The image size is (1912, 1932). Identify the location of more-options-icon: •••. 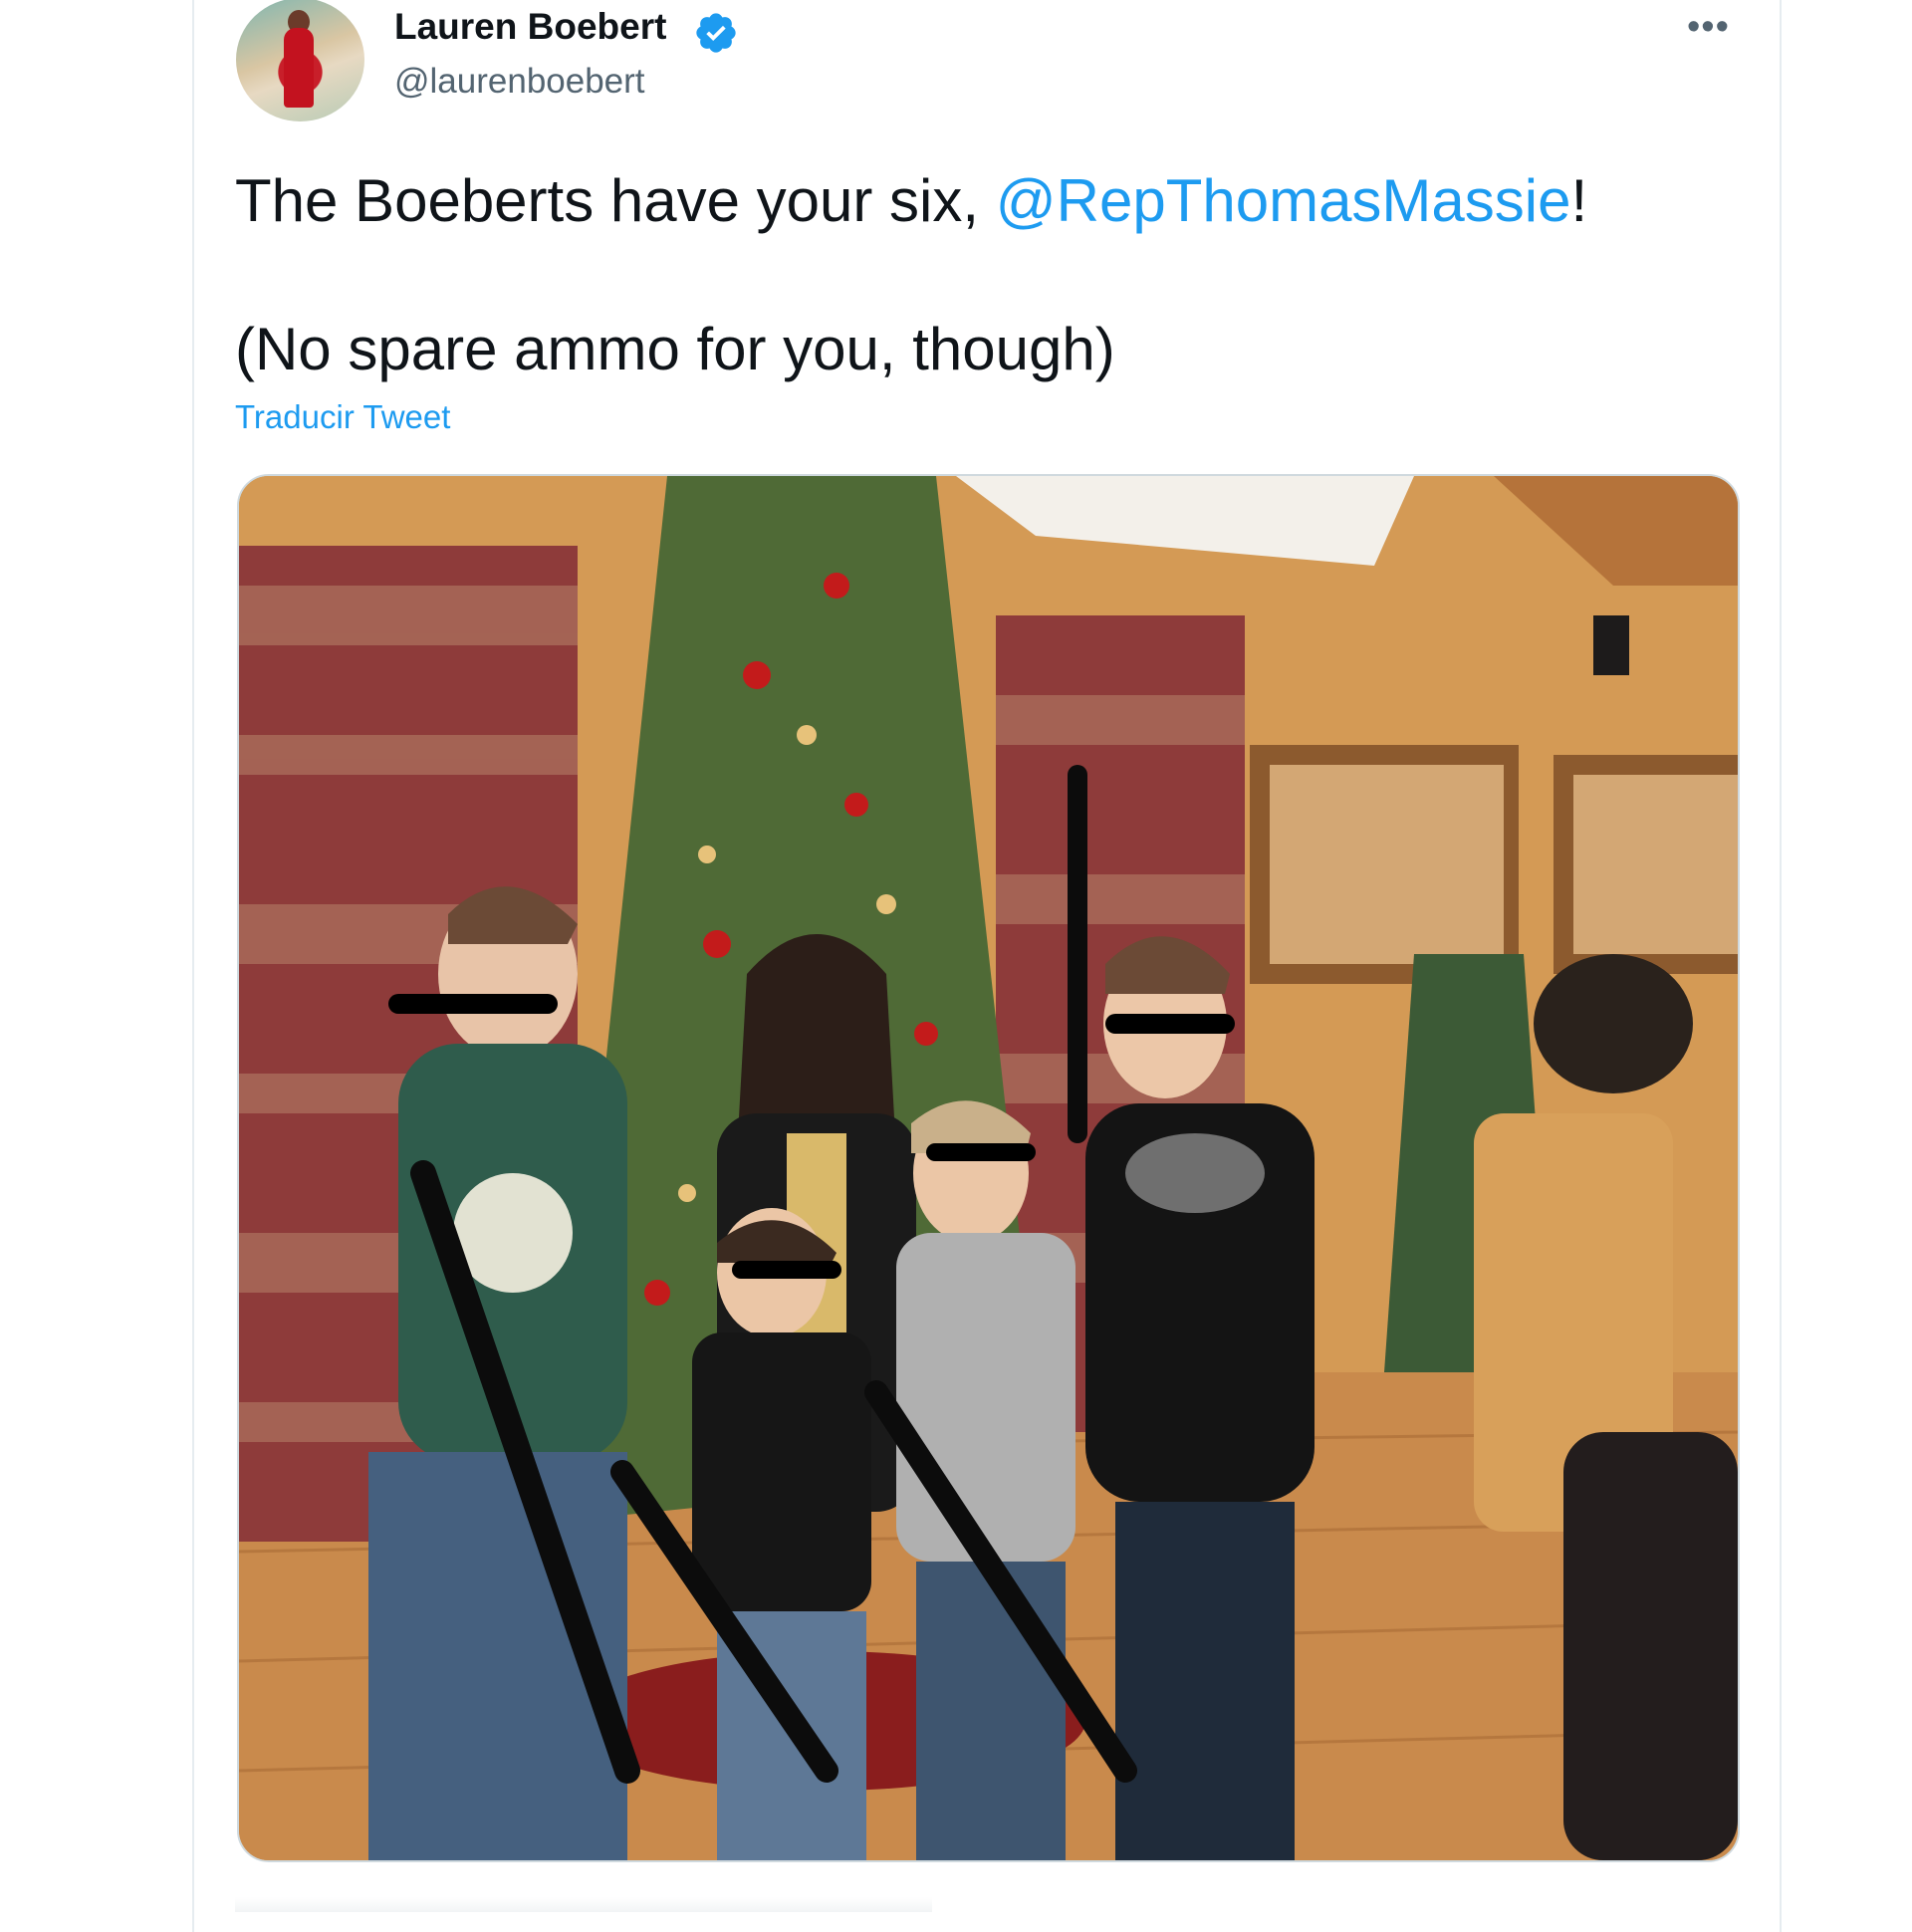
(1708, 27).